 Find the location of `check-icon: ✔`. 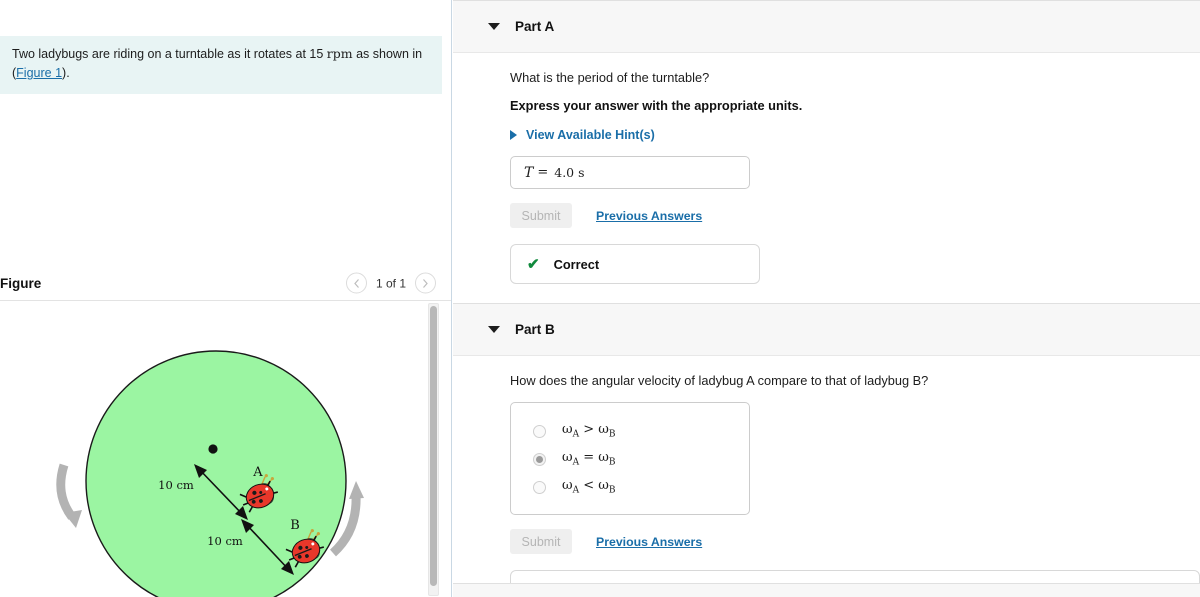

check-icon: ✔ is located at coordinates (533, 264).